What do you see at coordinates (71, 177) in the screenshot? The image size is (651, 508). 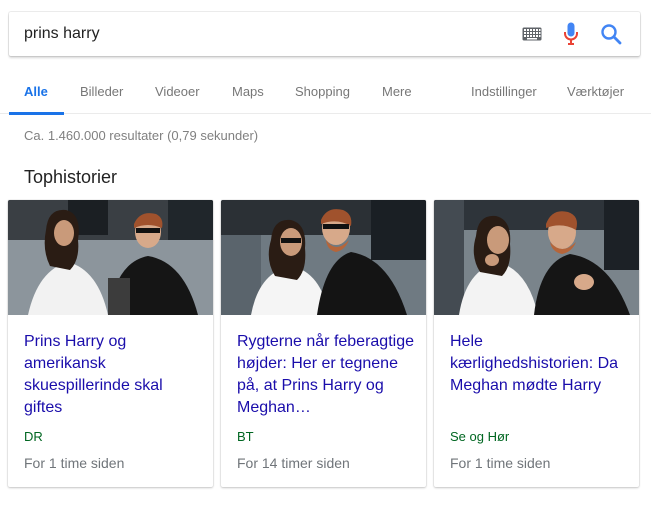 I see `top-stories-title: Tophistorier` at bounding box center [71, 177].